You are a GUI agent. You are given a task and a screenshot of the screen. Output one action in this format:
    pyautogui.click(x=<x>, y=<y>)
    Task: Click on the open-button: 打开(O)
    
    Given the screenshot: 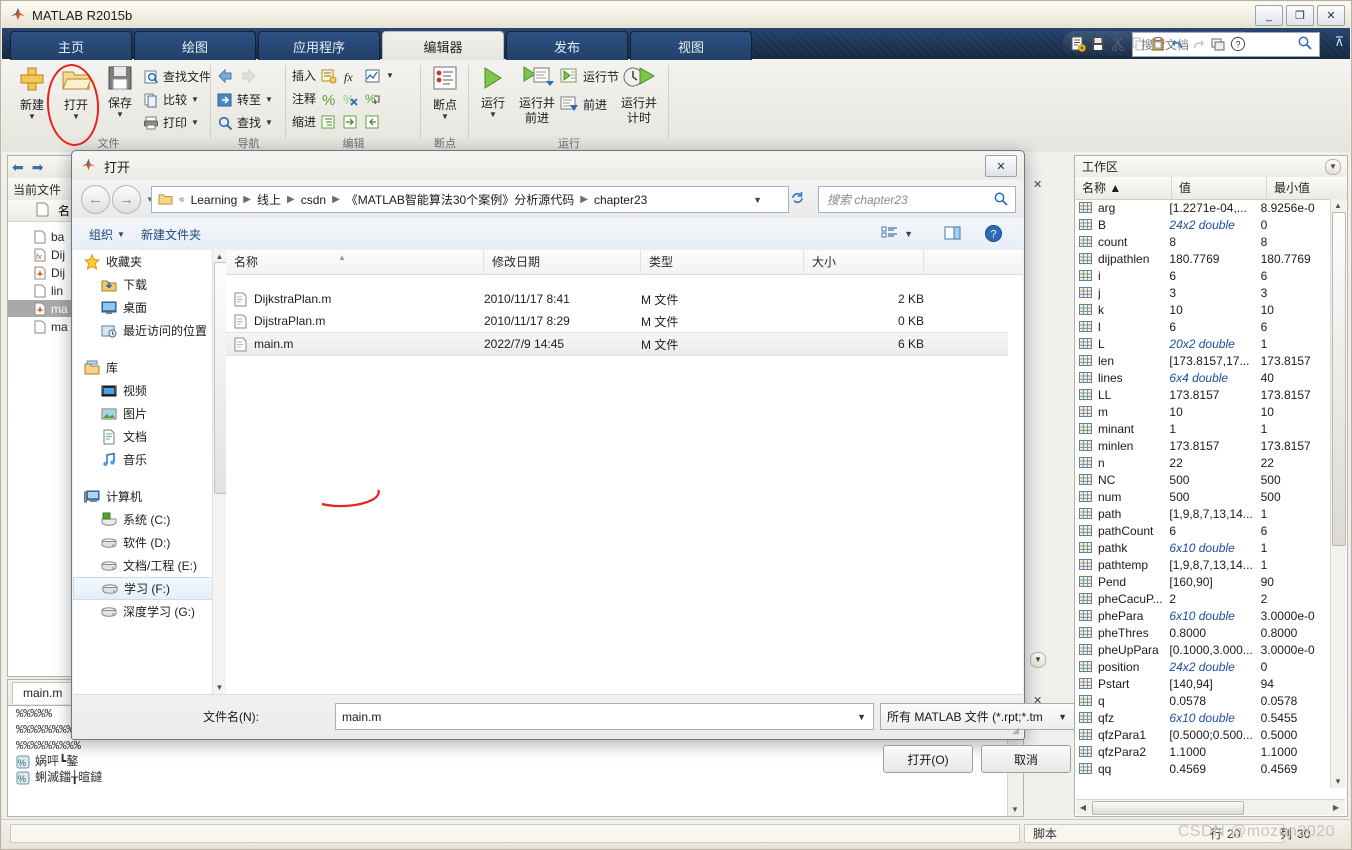 What is the action you would take?
    pyautogui.click(x=928, y=759)
    